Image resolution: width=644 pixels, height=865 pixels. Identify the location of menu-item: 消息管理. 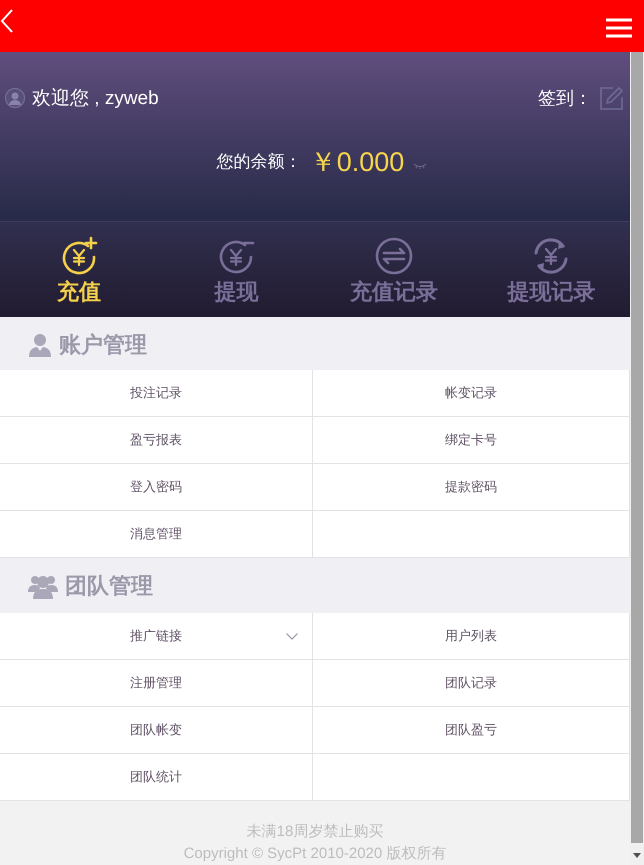
(156, 534).